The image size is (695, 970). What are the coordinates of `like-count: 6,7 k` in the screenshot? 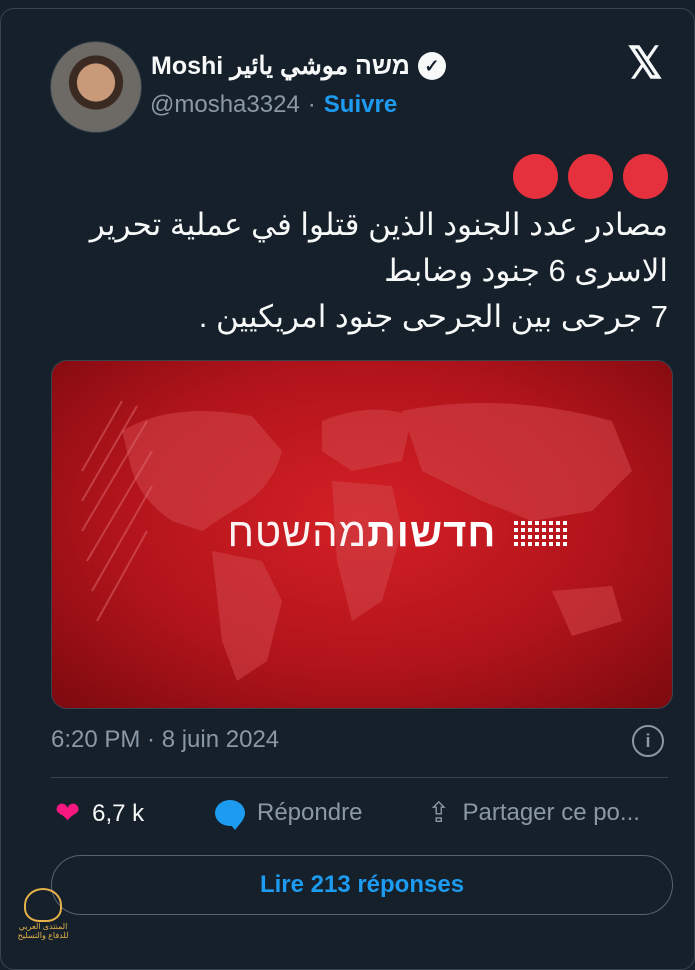 It's located at (118, 813).